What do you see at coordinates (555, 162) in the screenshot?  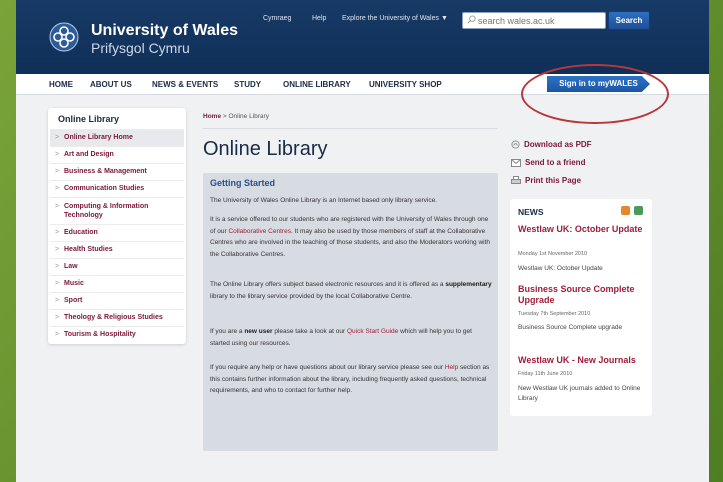 I see `action-label: Send to a friend` at bounding box center [555, 162].